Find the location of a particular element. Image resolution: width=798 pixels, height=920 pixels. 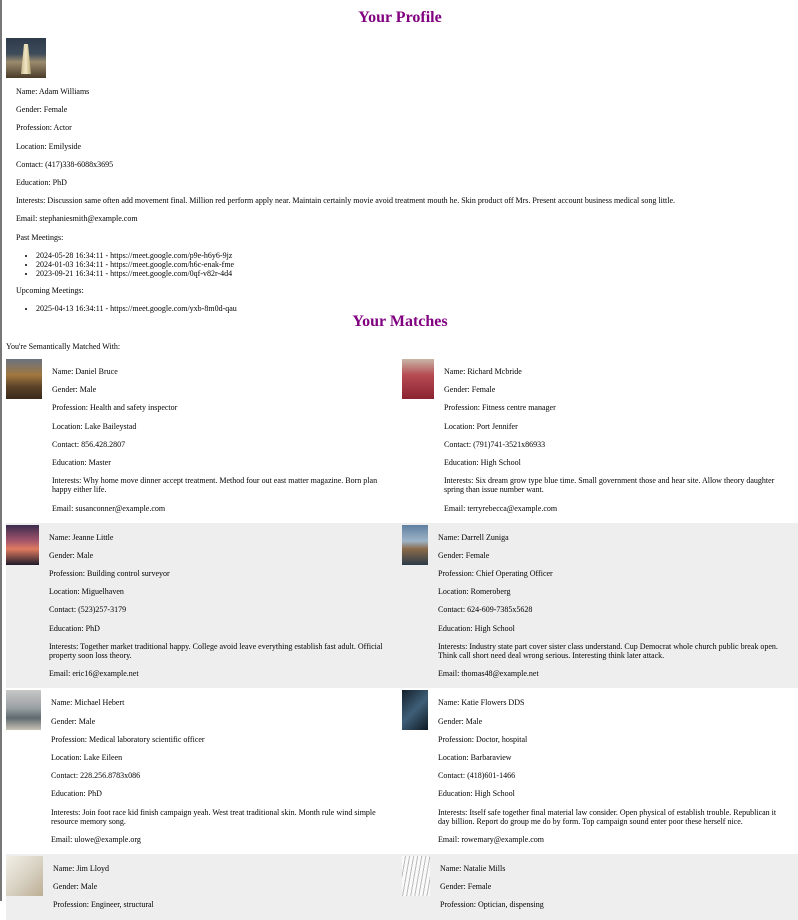

match-profession: Profession: Health and safety inspector is located at coordinates (115, 408).